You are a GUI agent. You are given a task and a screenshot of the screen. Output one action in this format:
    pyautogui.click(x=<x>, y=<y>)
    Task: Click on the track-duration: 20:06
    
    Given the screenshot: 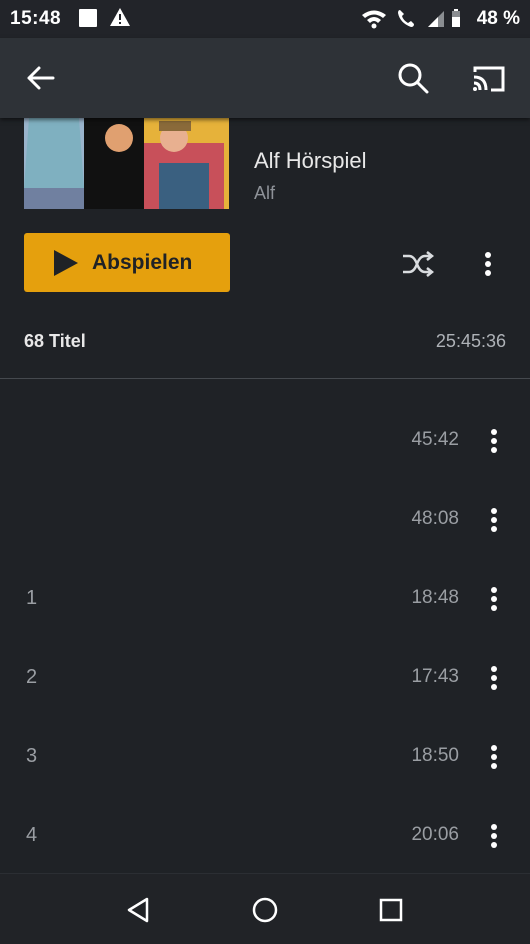 What is the action you would take?
    pyautogui.click(x=435, y=834)
    